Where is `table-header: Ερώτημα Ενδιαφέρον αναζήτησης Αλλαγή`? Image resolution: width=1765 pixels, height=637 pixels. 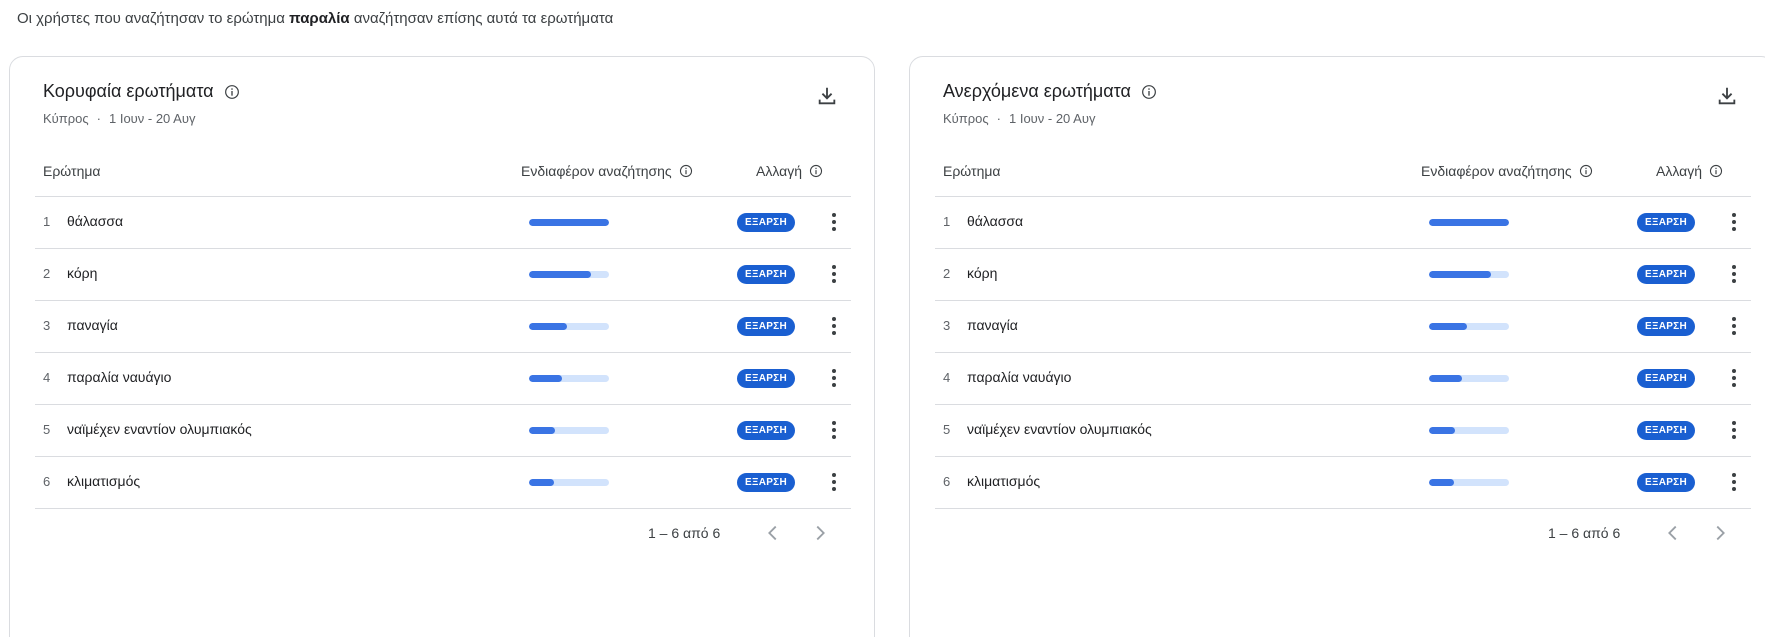
table-header: Ερώτημα Ενδιαφέρον αναζήτησης Αλλαγή is located at coordinates (443, 173).